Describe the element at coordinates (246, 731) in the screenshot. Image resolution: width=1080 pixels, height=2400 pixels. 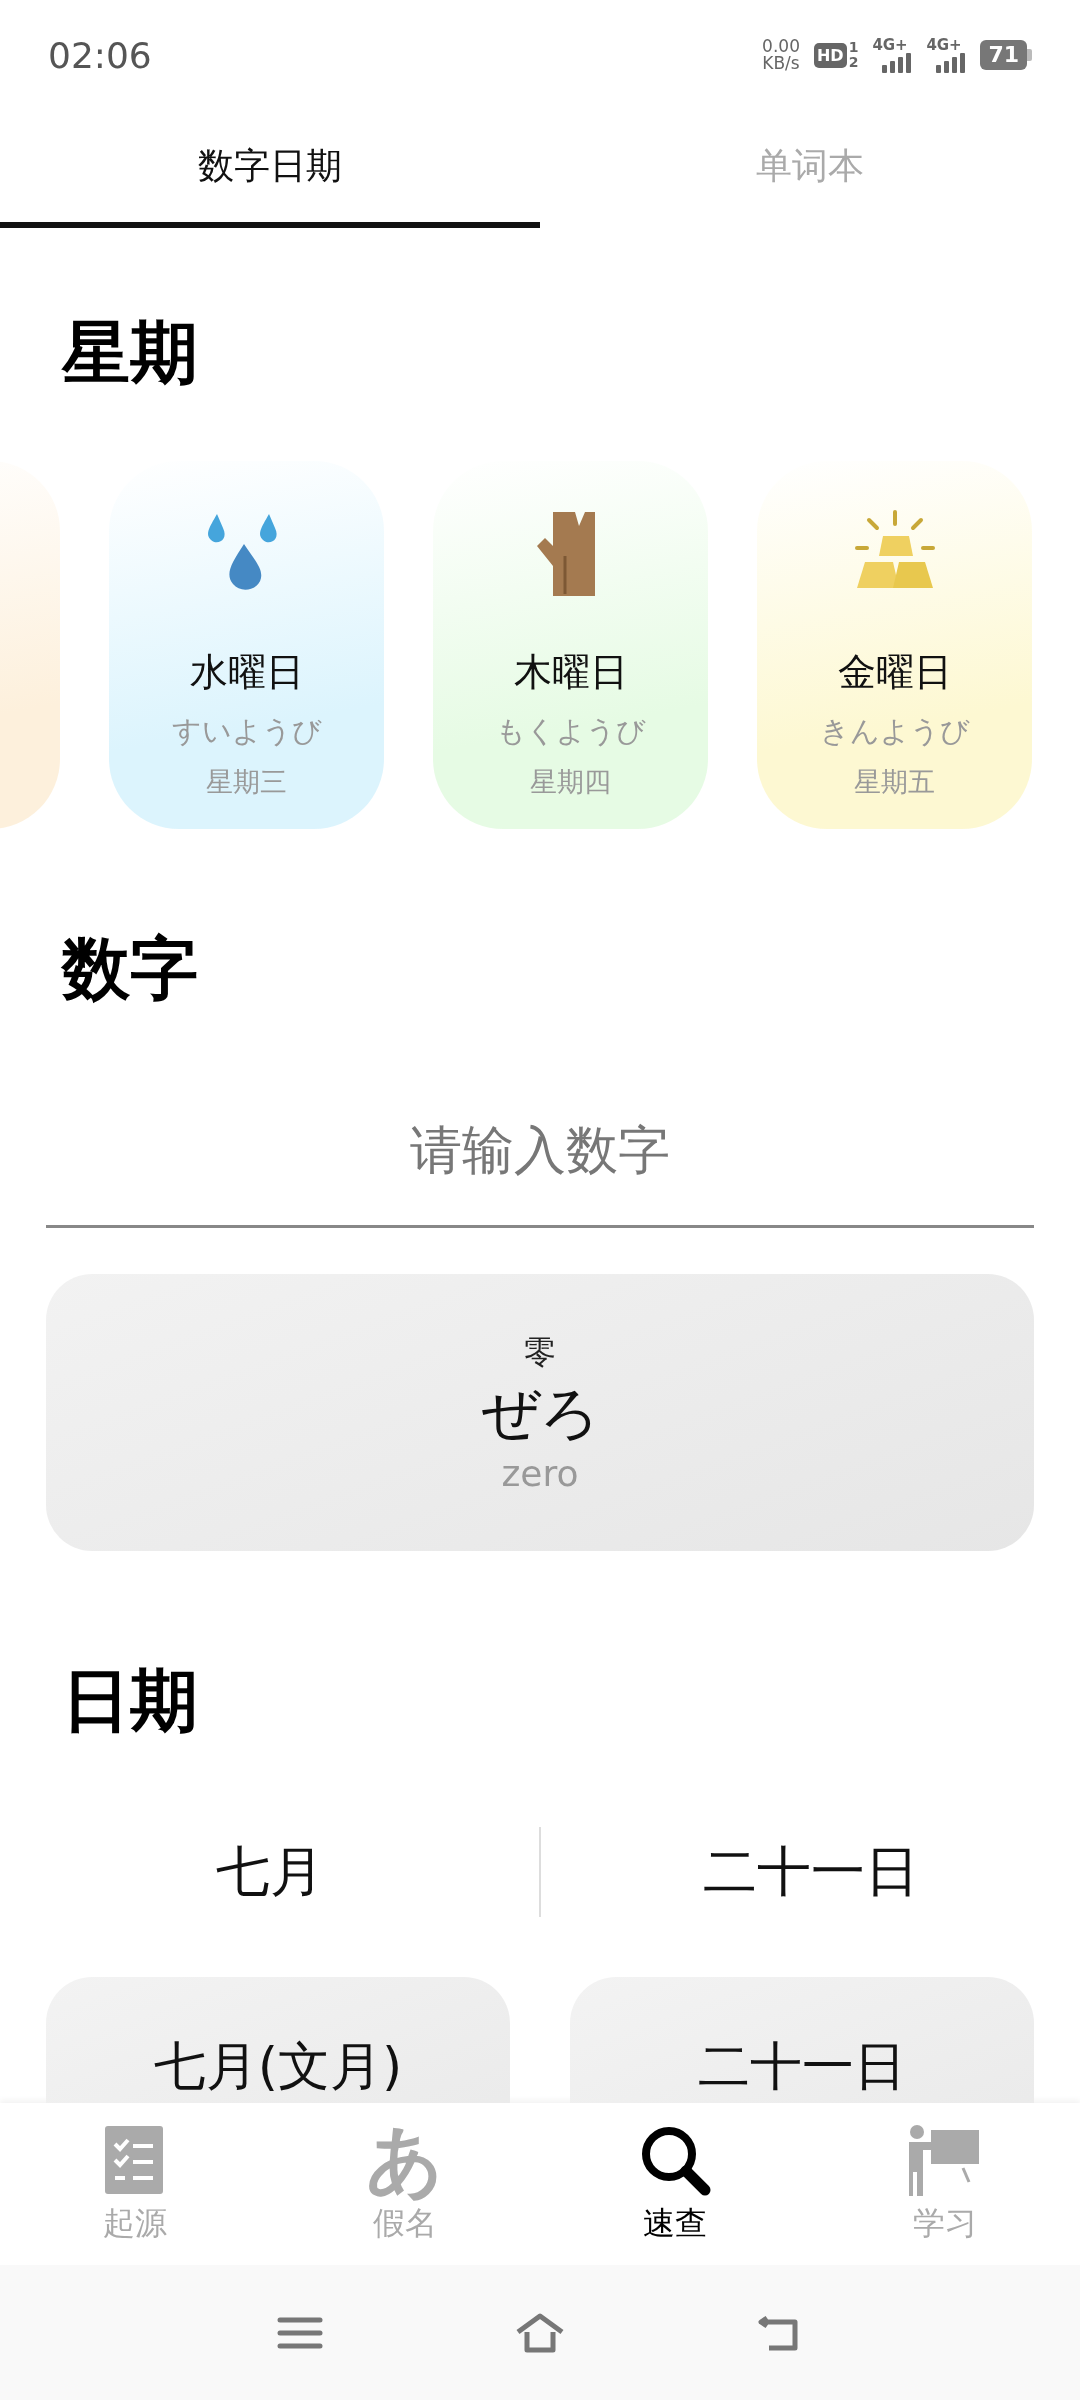
I see `weekday-reading: すいようび` at that location.